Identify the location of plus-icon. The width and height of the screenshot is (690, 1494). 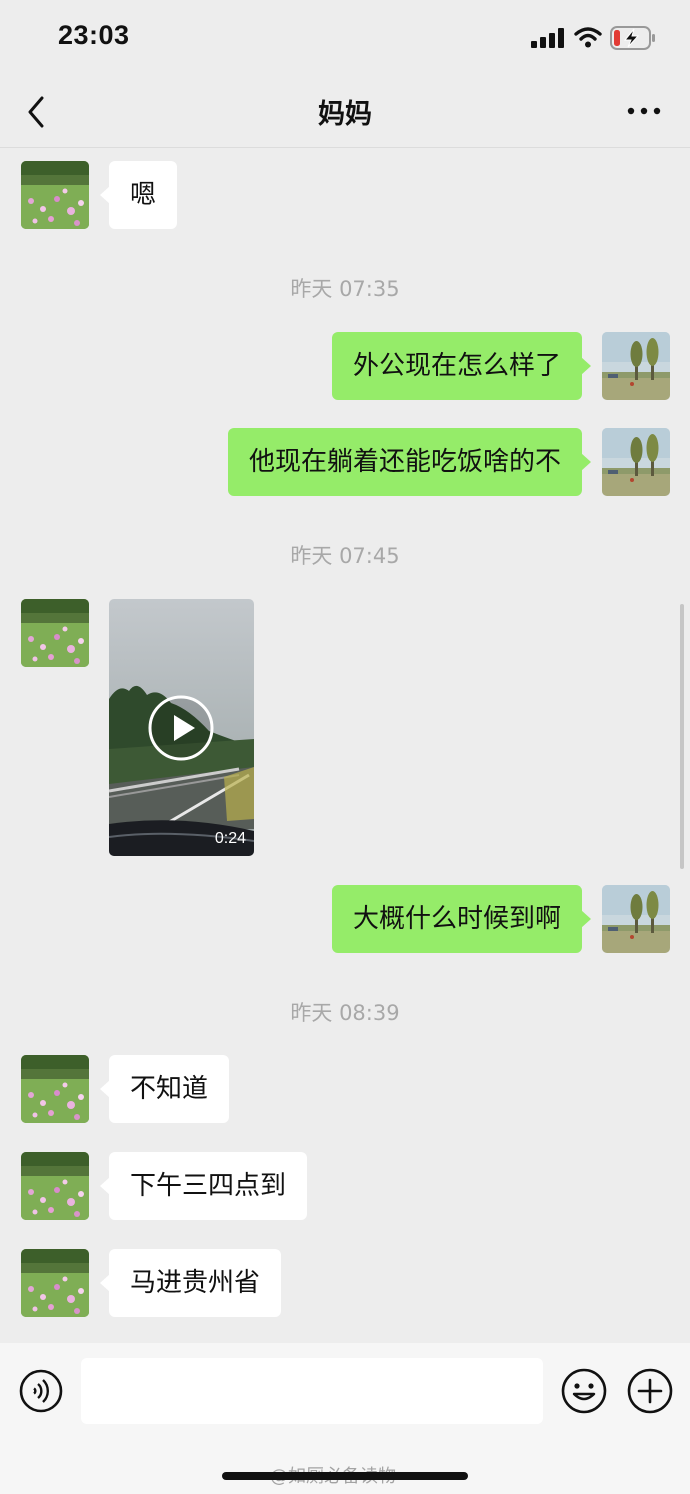
(650, 1391).